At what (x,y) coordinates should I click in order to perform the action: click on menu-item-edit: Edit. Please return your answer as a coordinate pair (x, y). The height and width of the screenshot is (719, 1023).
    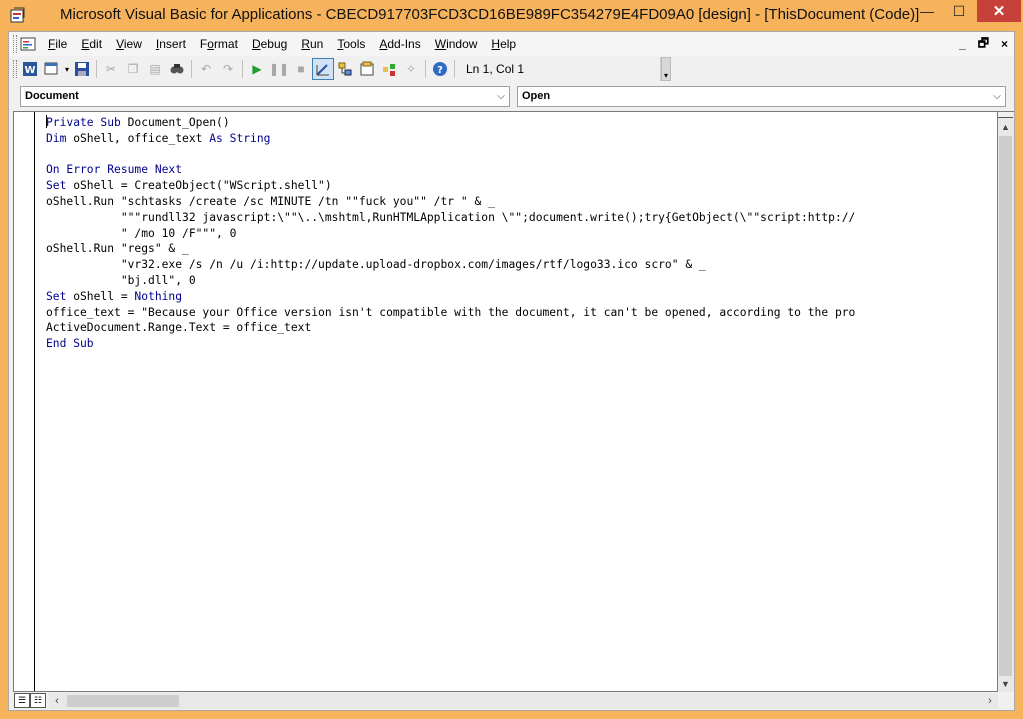
    Looking at the image, I should click on (91, 44).